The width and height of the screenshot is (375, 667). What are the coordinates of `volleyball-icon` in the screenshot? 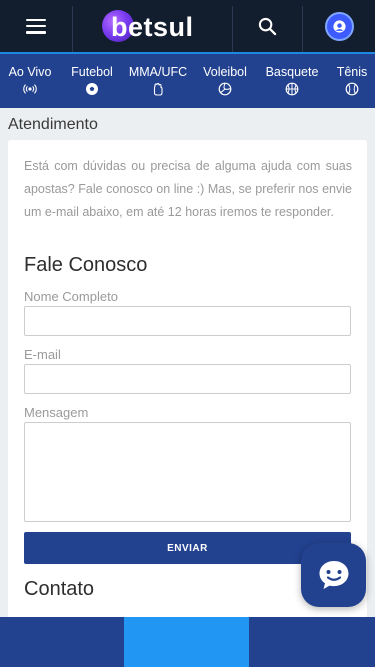 It's located at (225, 89).